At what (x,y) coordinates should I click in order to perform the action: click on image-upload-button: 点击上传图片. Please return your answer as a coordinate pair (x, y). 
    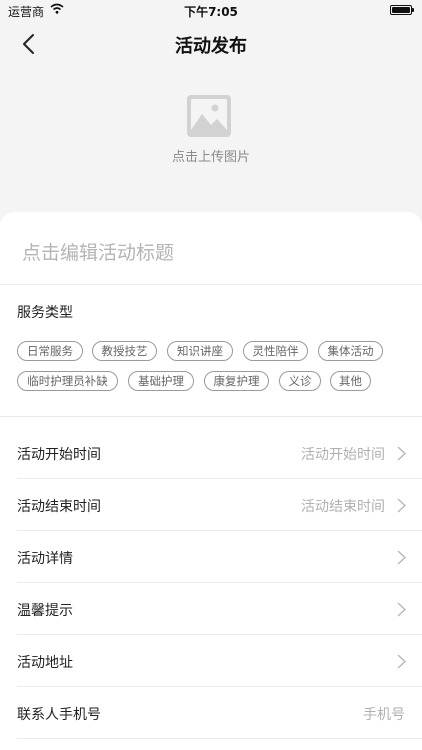
    Looking at the image, I should click on (211, 132).